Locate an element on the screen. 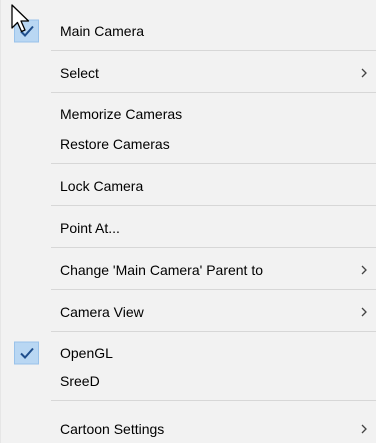 The height and width of the screenshot is (443, 376). check-highlight is located at coordinates (26, 353).